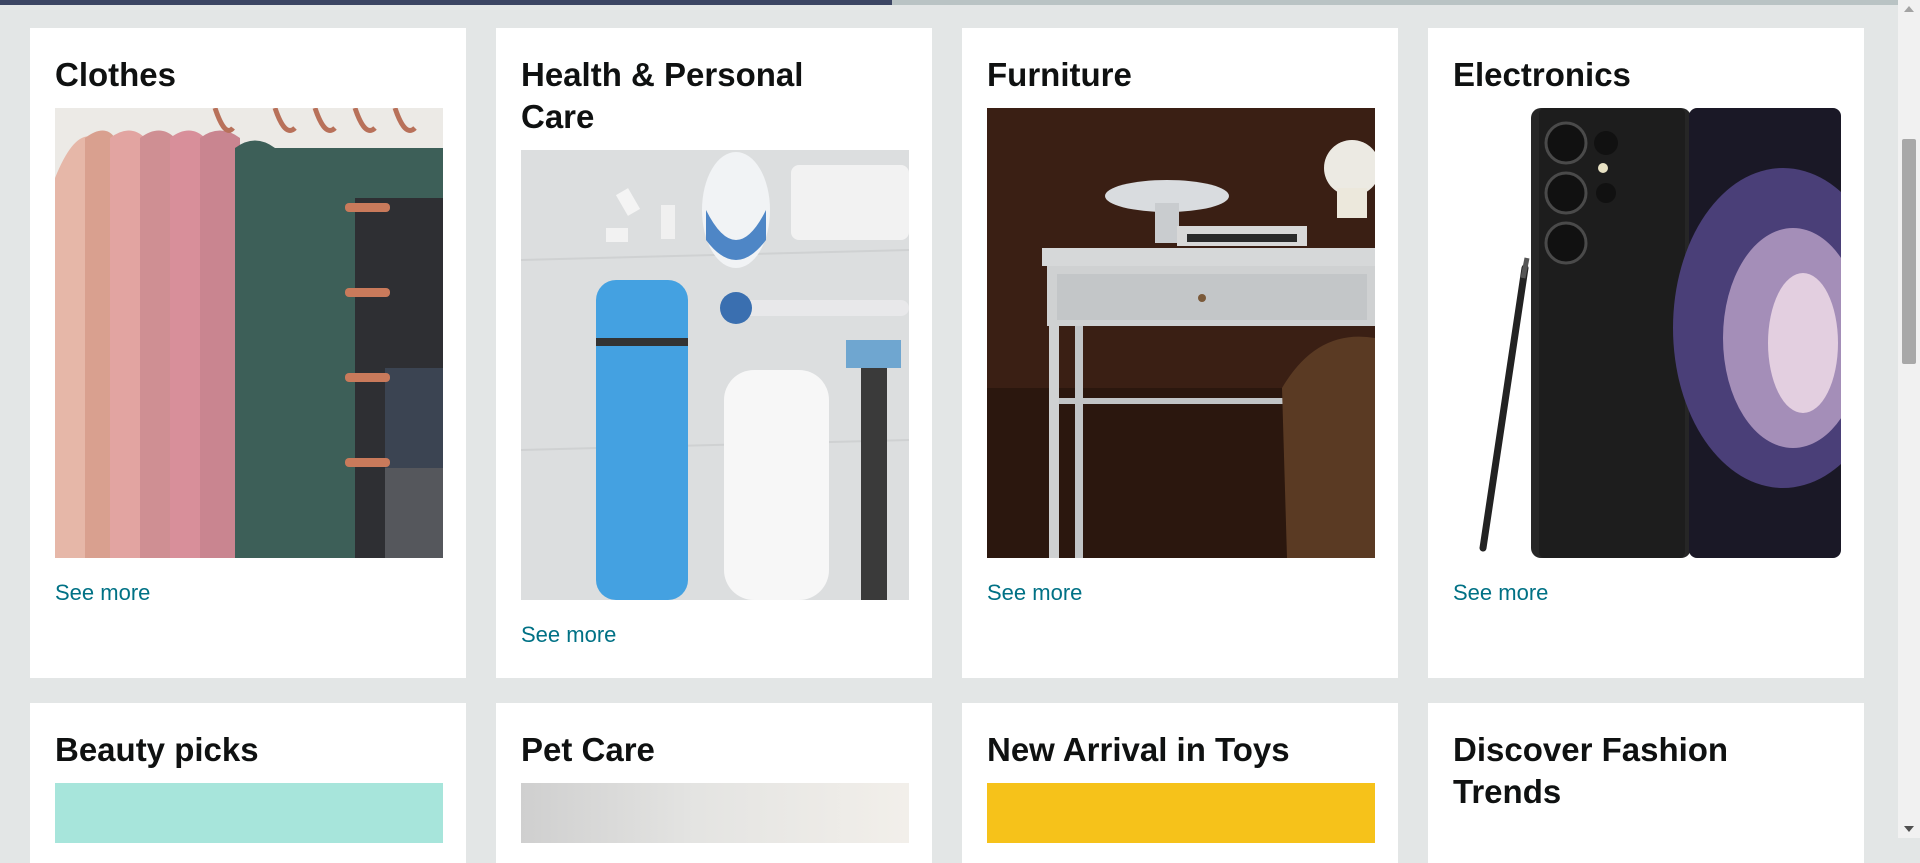  Describe the element at coordinates (715, 375) in the screenshot. I see `health-image` at that location.